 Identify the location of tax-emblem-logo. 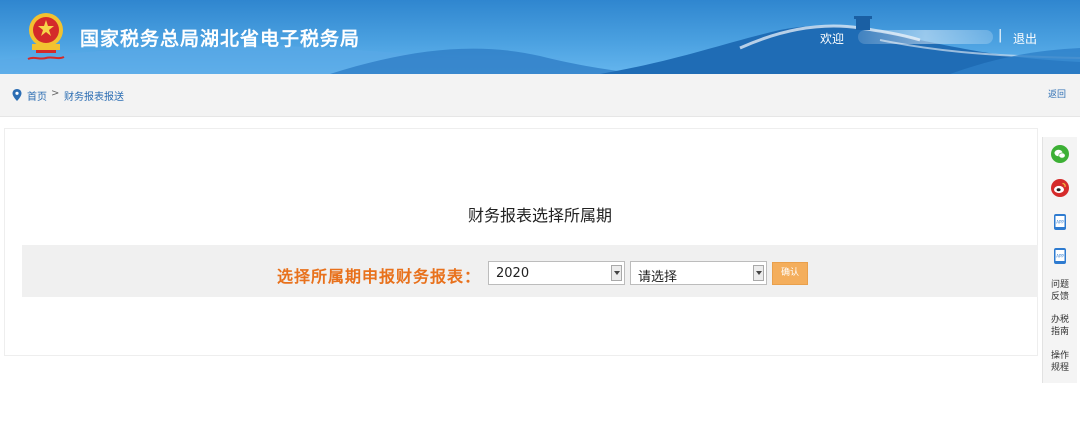
(46, 36).